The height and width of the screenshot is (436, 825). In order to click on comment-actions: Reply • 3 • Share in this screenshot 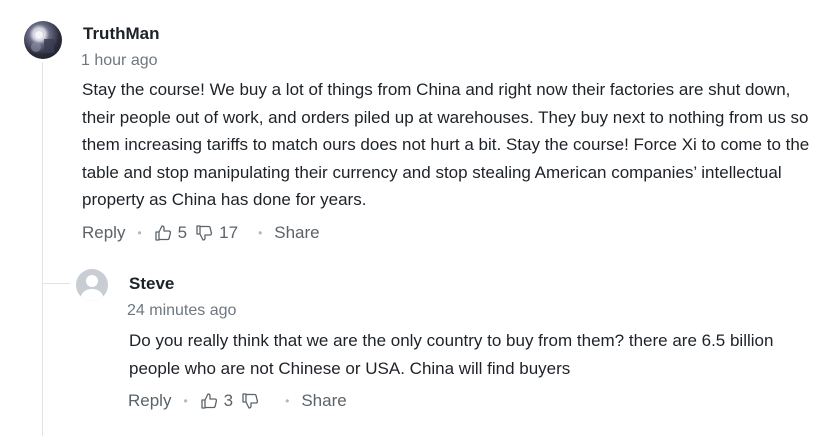, I will do `click(237, 401)`.